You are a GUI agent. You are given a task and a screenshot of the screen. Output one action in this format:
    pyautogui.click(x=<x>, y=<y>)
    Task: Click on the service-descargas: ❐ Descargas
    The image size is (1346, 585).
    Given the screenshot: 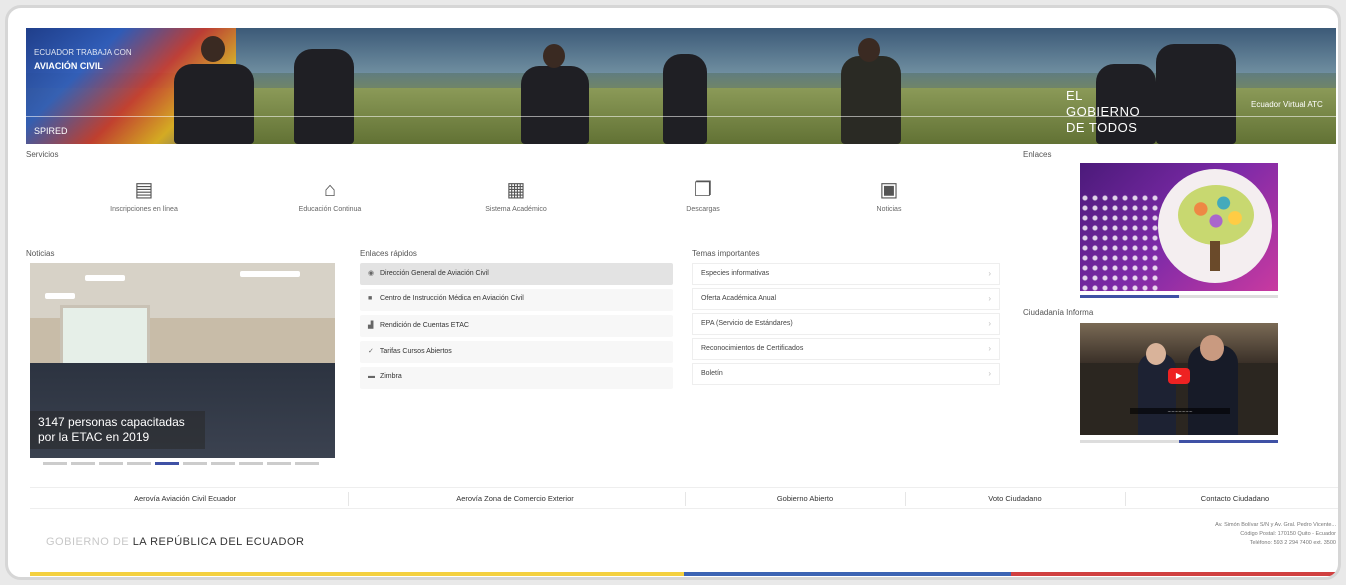 What is the action you would take?
    pyautogui.click(x=703, y=196)
    